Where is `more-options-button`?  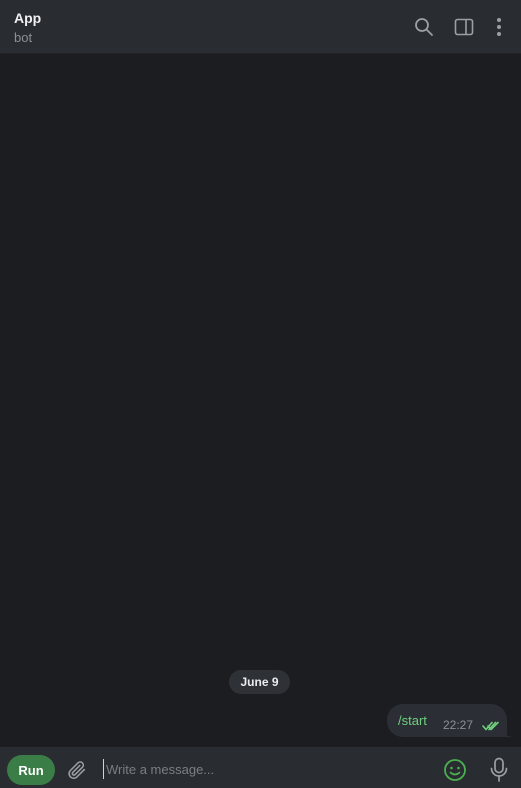 more-options-button is located at coordinates (499, 27).